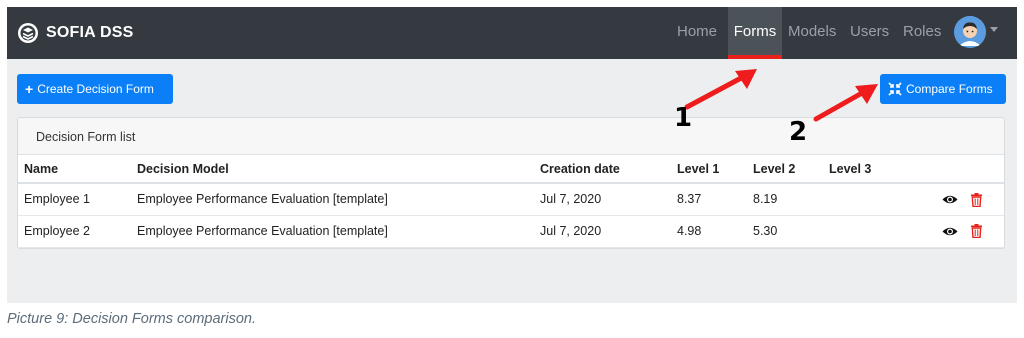  What do you see at coordinates (683, 118) in the screenshot?
I see `annotation-marker-1: 1` at bounding box center [683, 118].